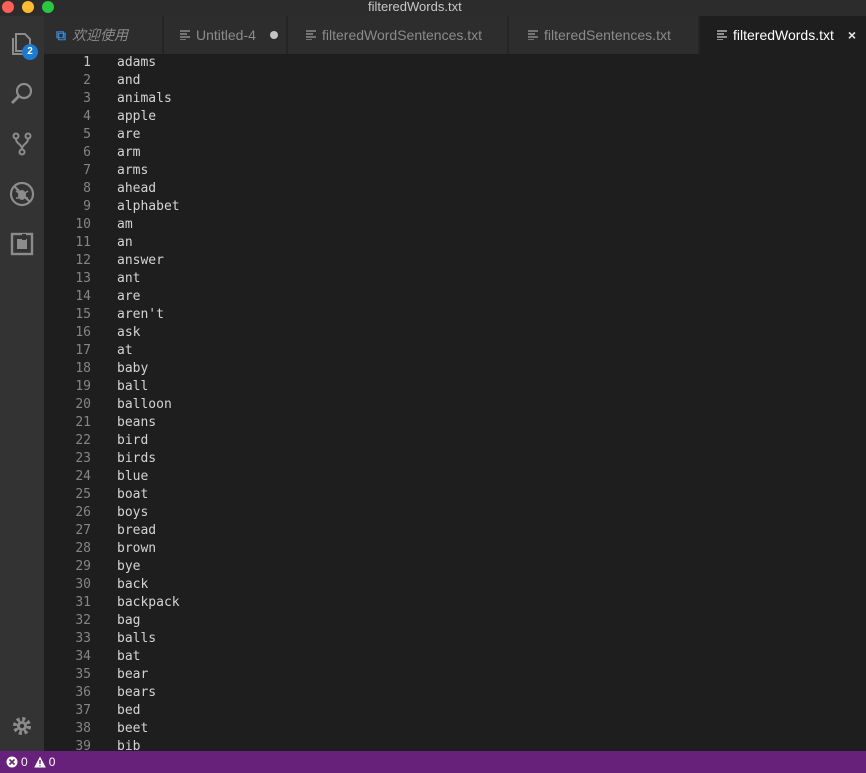 This screenshot has height=773, width=866. What do you see at coordinates (455, 63) in the screenshot?
I see `editor-line: 1 adams` at bounding box center [455, 63].